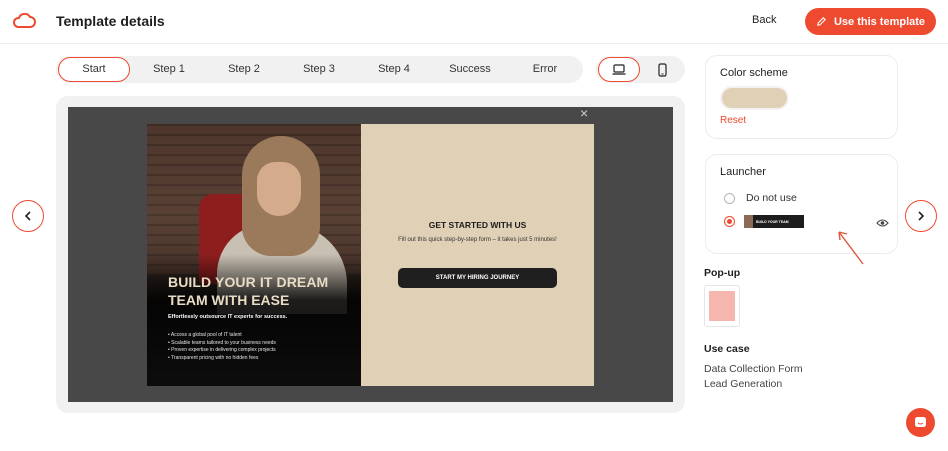 The width and height of the screenshot is (948, 451). I want to click on app-header: Template details Back Use this template, so click(474, 22).